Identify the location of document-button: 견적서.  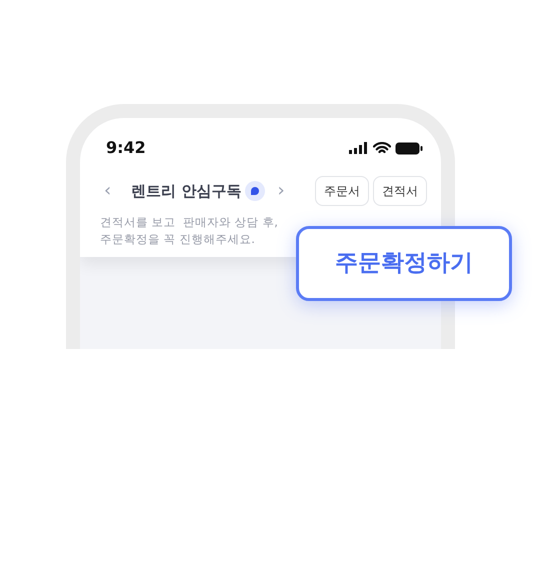
(400, 191).